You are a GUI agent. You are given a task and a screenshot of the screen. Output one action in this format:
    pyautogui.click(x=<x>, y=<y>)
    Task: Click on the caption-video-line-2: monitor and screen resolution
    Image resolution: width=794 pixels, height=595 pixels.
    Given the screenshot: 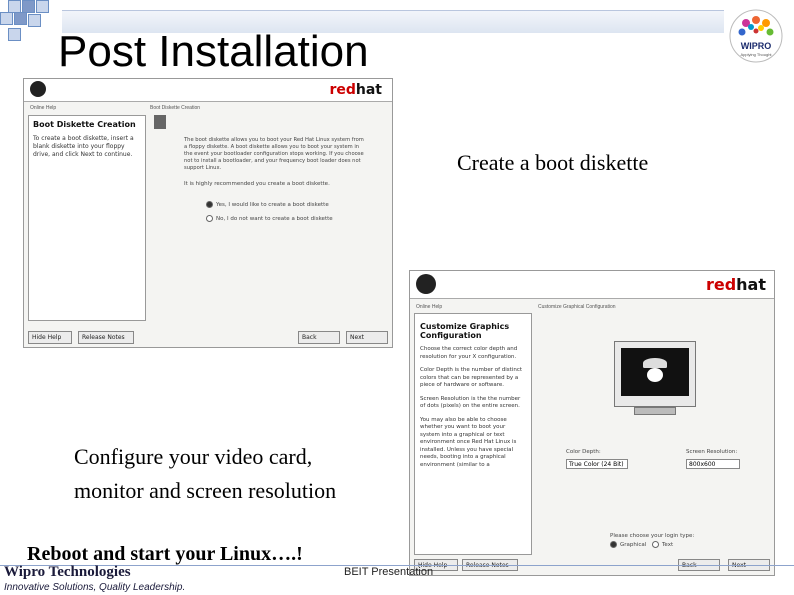 What is the action you would take?
    pyautogui.click(x=205, y=490)
    